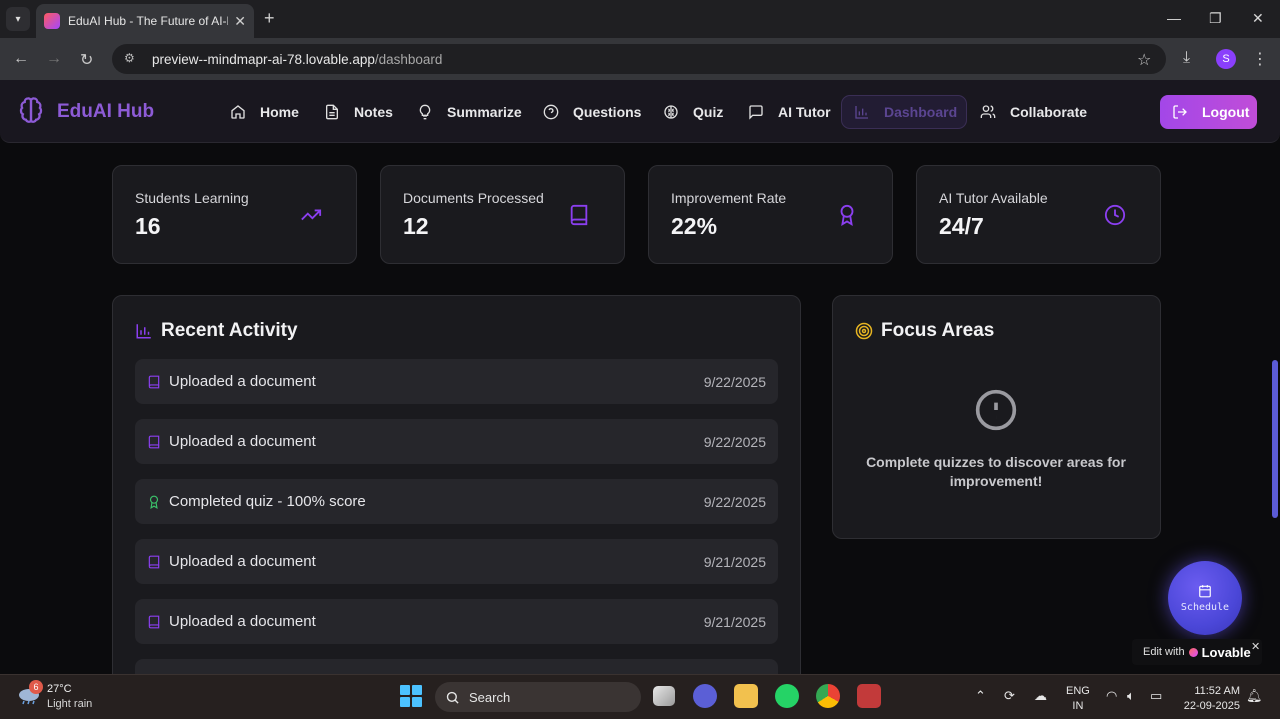 The height and width of the screenshot is (719, 1280). I want to click on wifi-icon: ◠, so click(1111, 696).